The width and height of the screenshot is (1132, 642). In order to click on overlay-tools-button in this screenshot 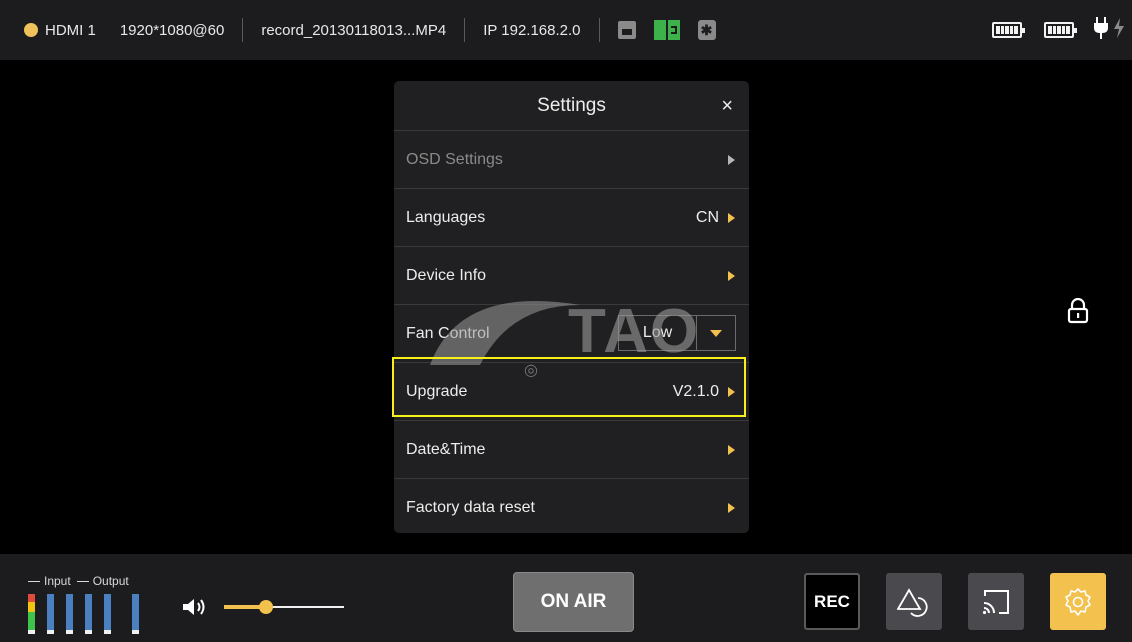, I will do `click(914, 601)`.